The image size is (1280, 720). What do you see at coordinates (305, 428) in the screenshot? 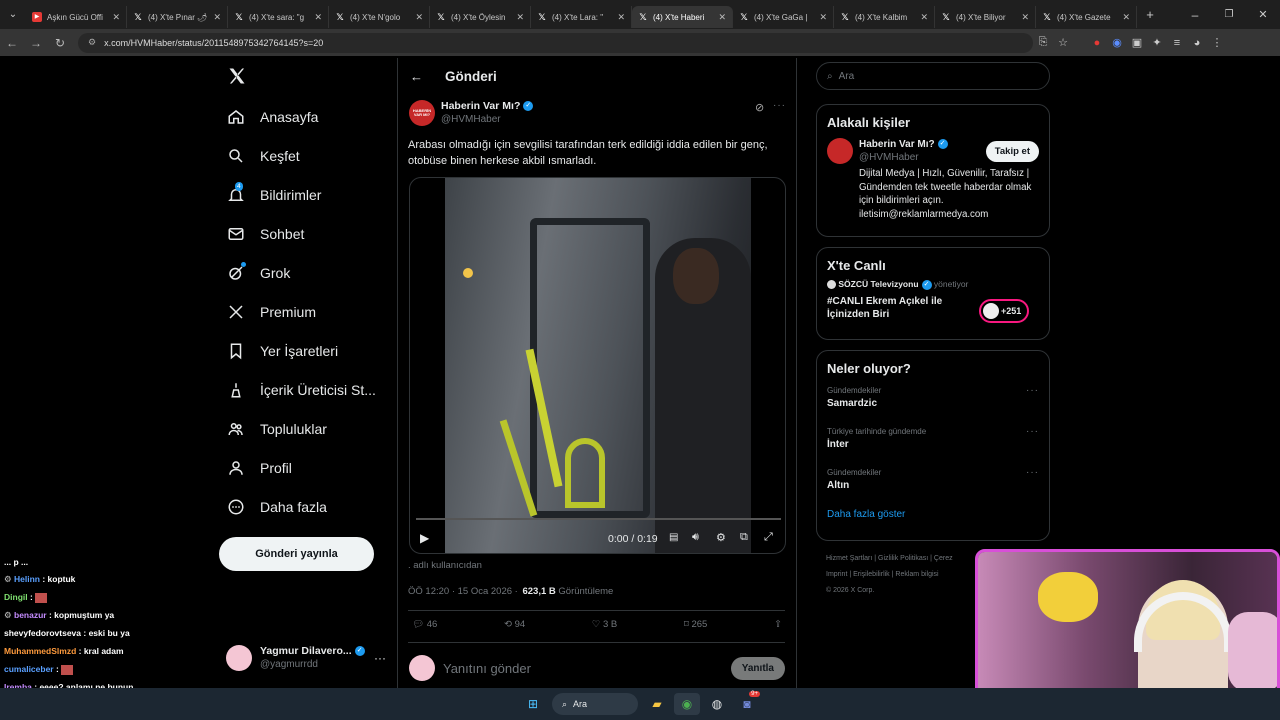
I see `nav-item-9: Topluluklar` at bounding box center [305, 428].